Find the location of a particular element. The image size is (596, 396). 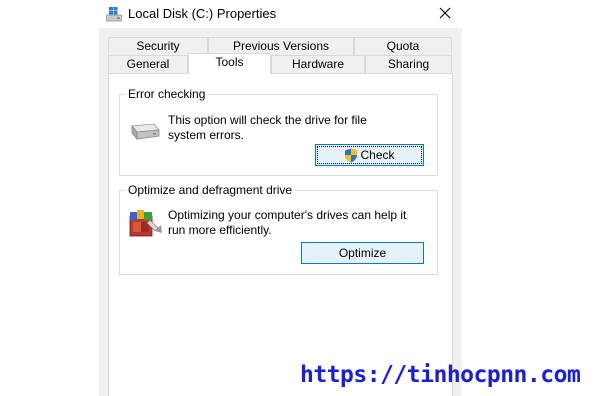

check-button: Check is located at coordinates (369, 155).